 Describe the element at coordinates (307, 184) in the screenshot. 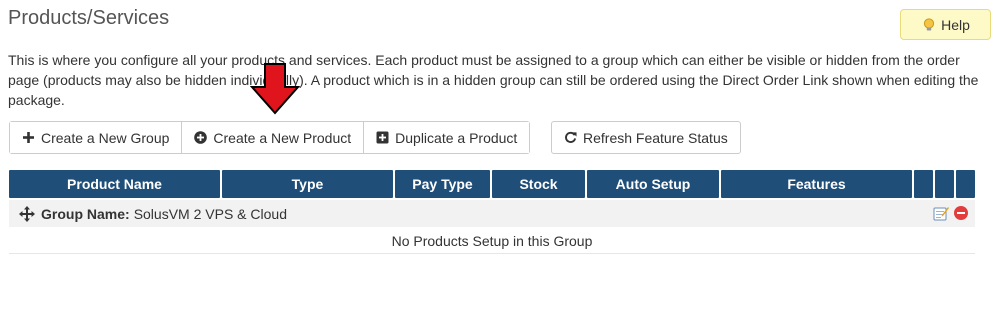

I see `column-header-type: Type` at that location.